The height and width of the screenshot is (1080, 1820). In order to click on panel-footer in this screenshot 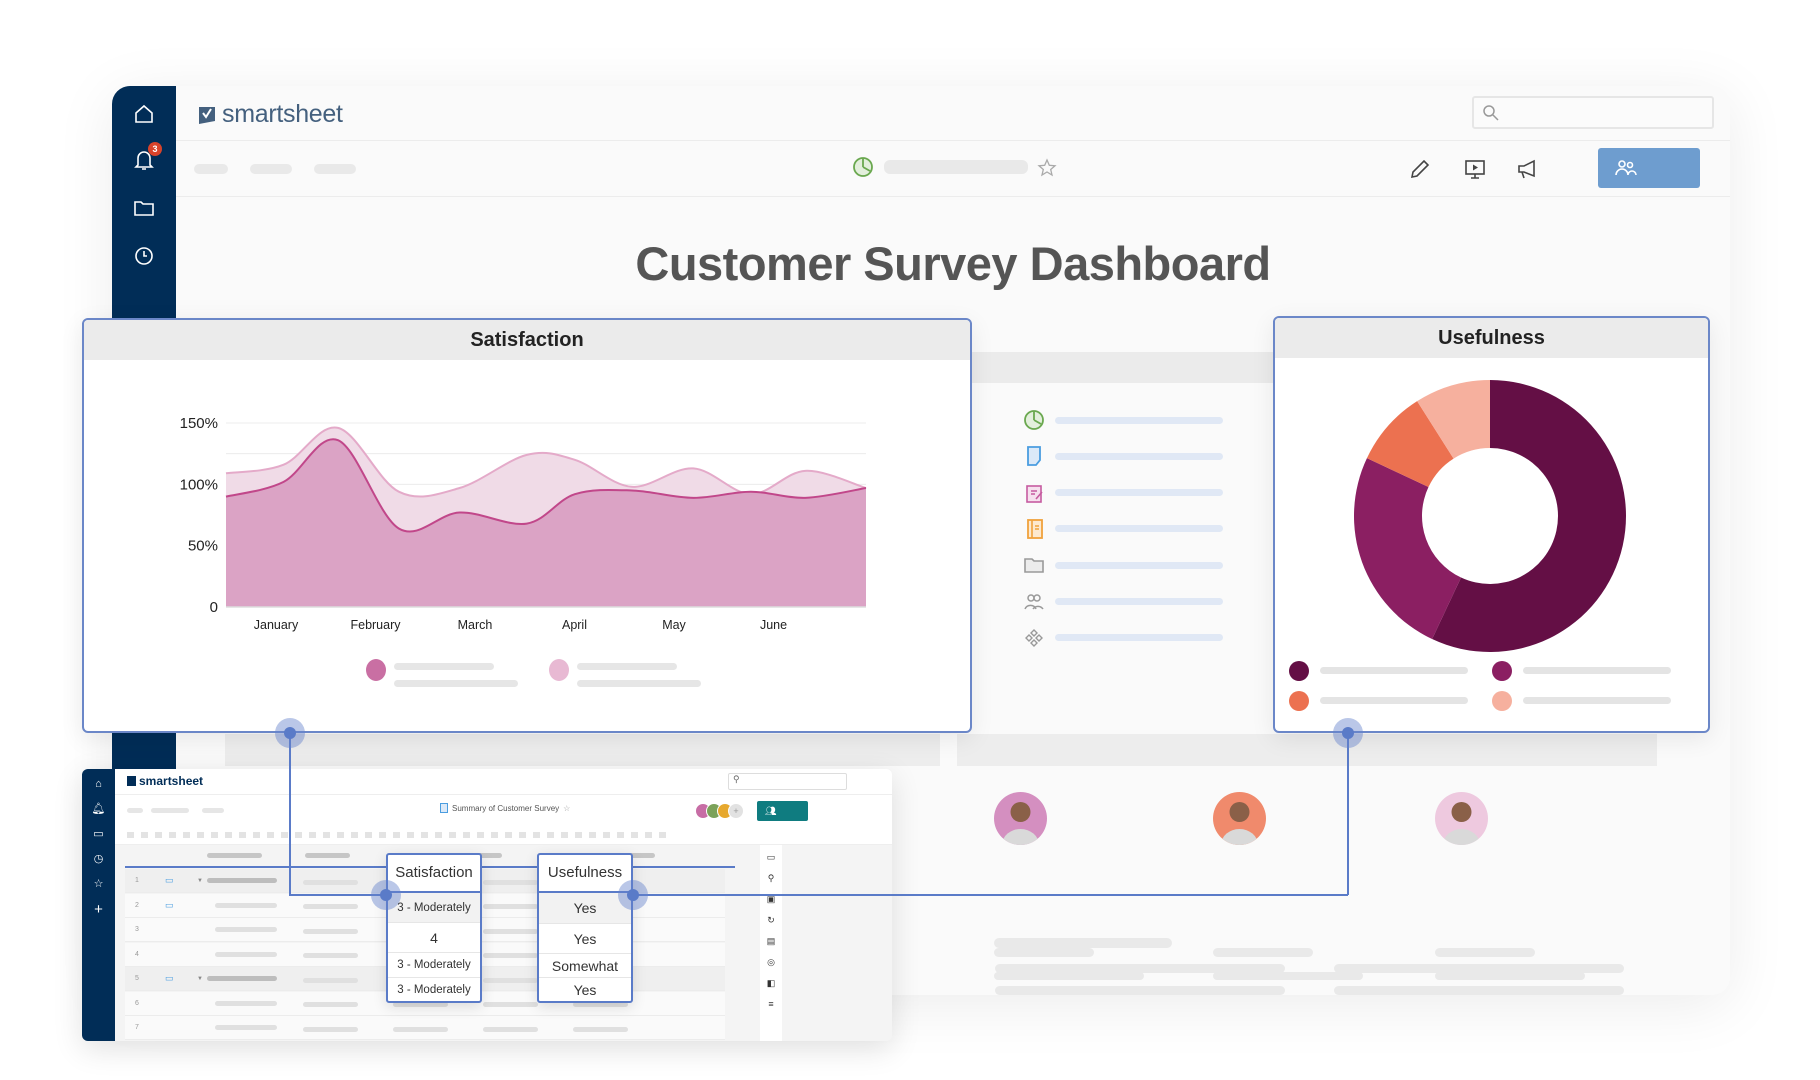, I will do `click(1307, 750)`.